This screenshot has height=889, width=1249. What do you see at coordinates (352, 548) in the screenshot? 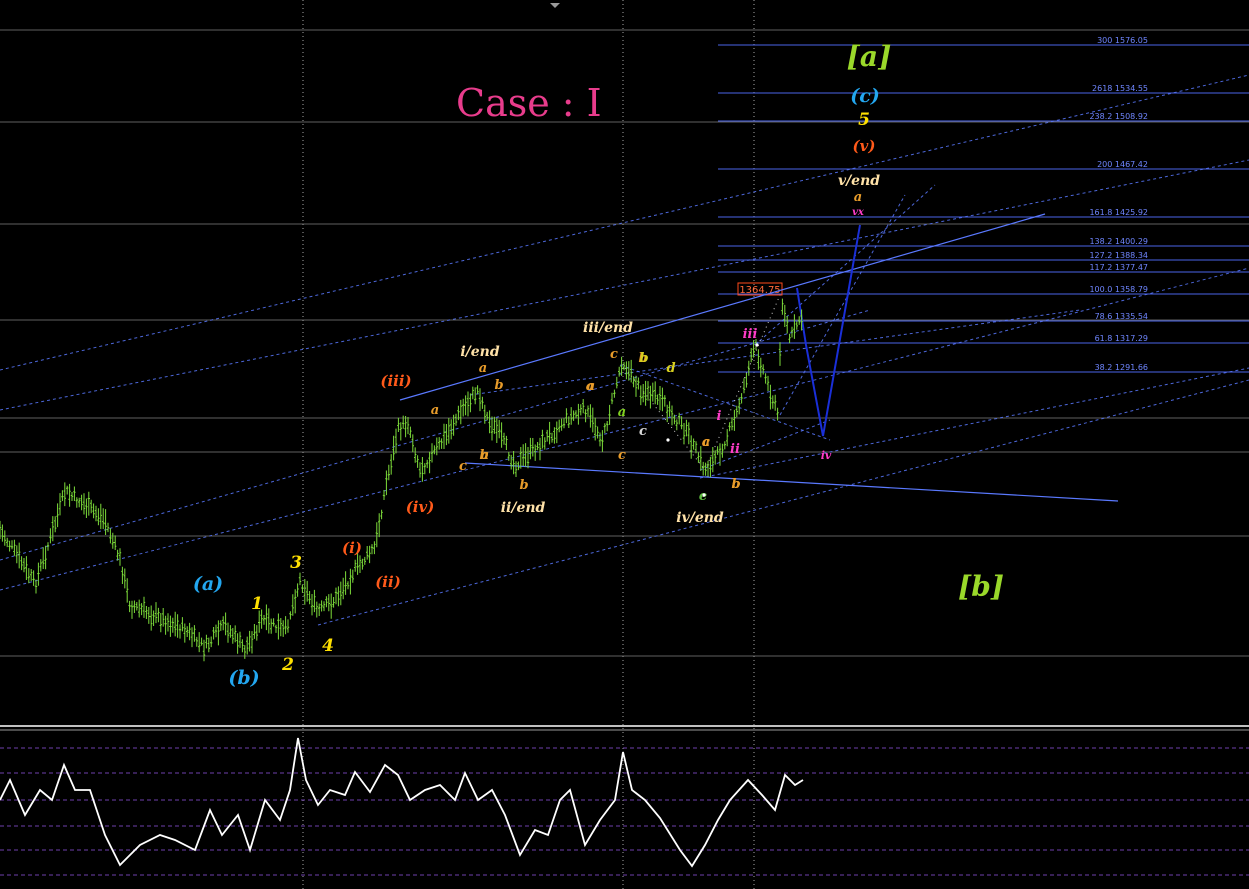
I see `wave-label: (i)` at bounding box center [352, 548].